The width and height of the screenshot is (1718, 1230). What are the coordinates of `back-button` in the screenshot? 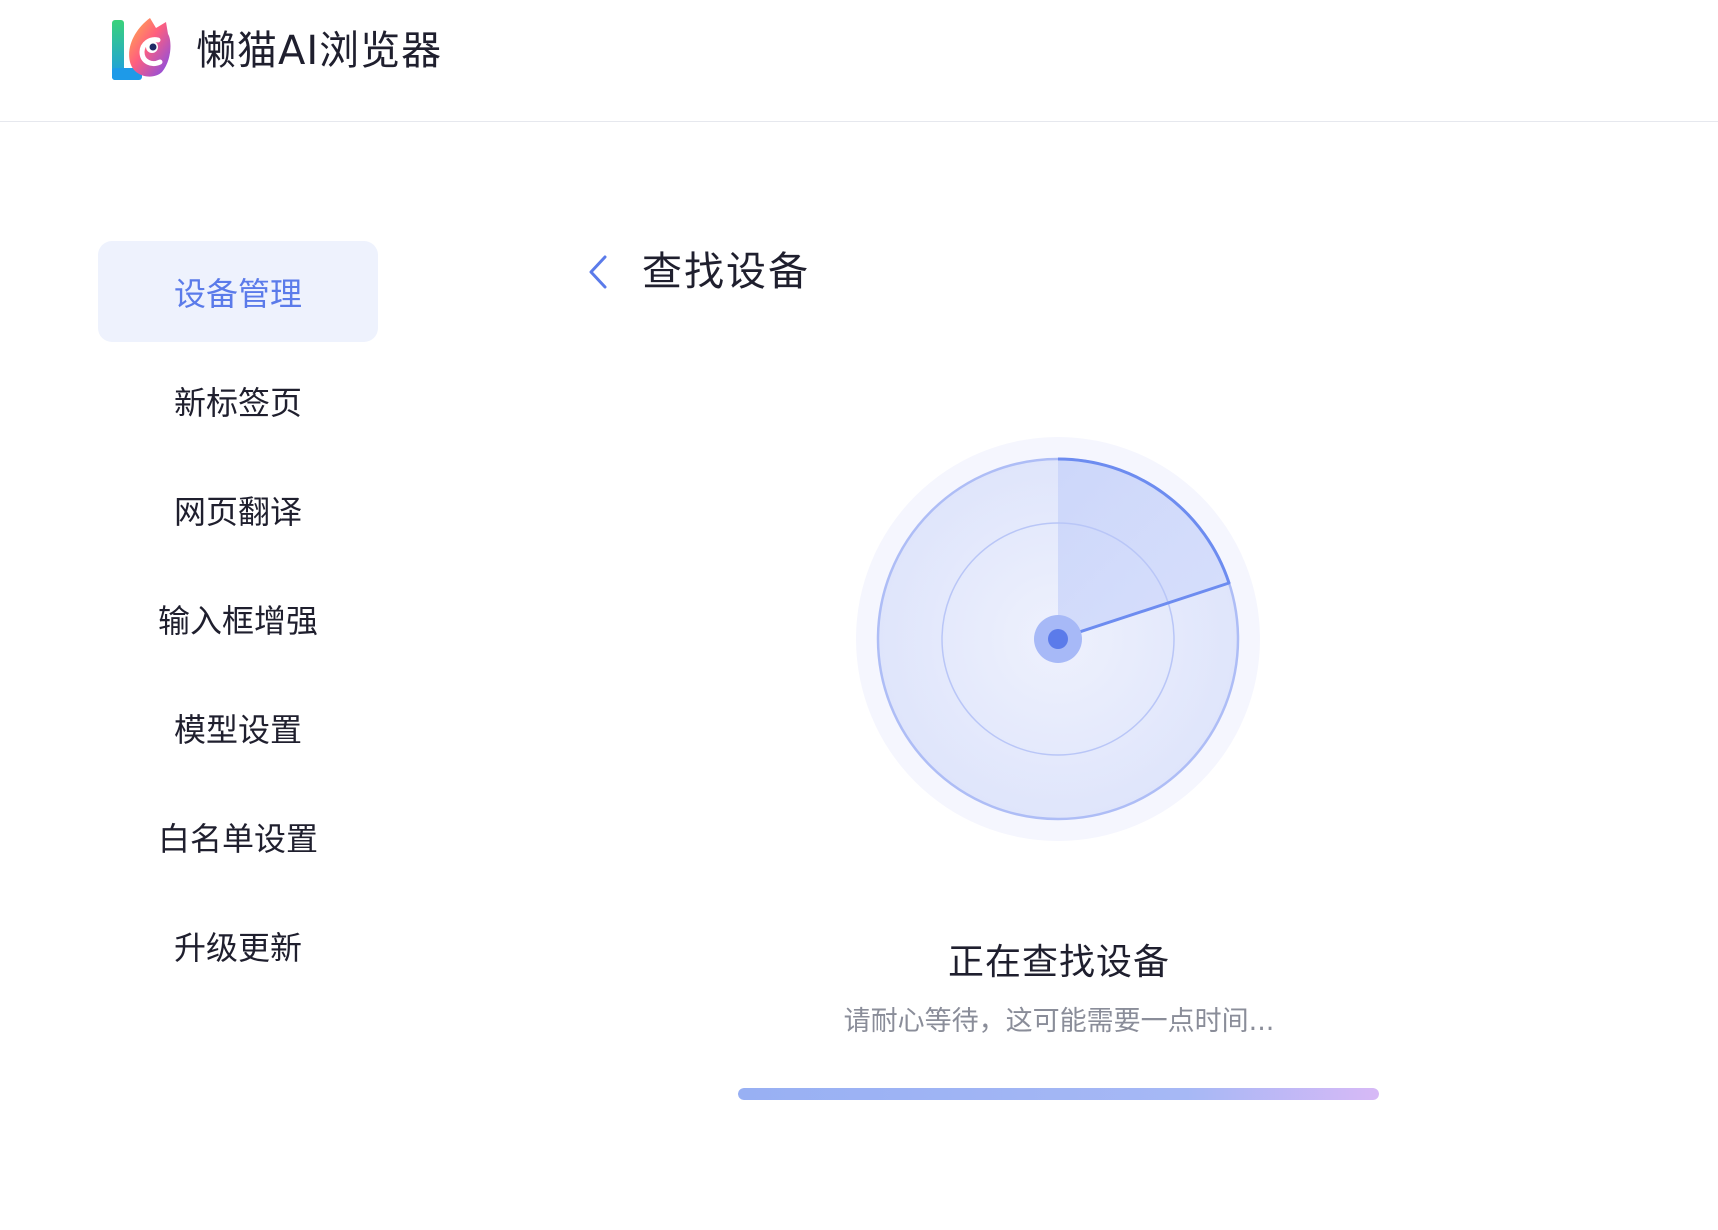 It's located at (598, 272).